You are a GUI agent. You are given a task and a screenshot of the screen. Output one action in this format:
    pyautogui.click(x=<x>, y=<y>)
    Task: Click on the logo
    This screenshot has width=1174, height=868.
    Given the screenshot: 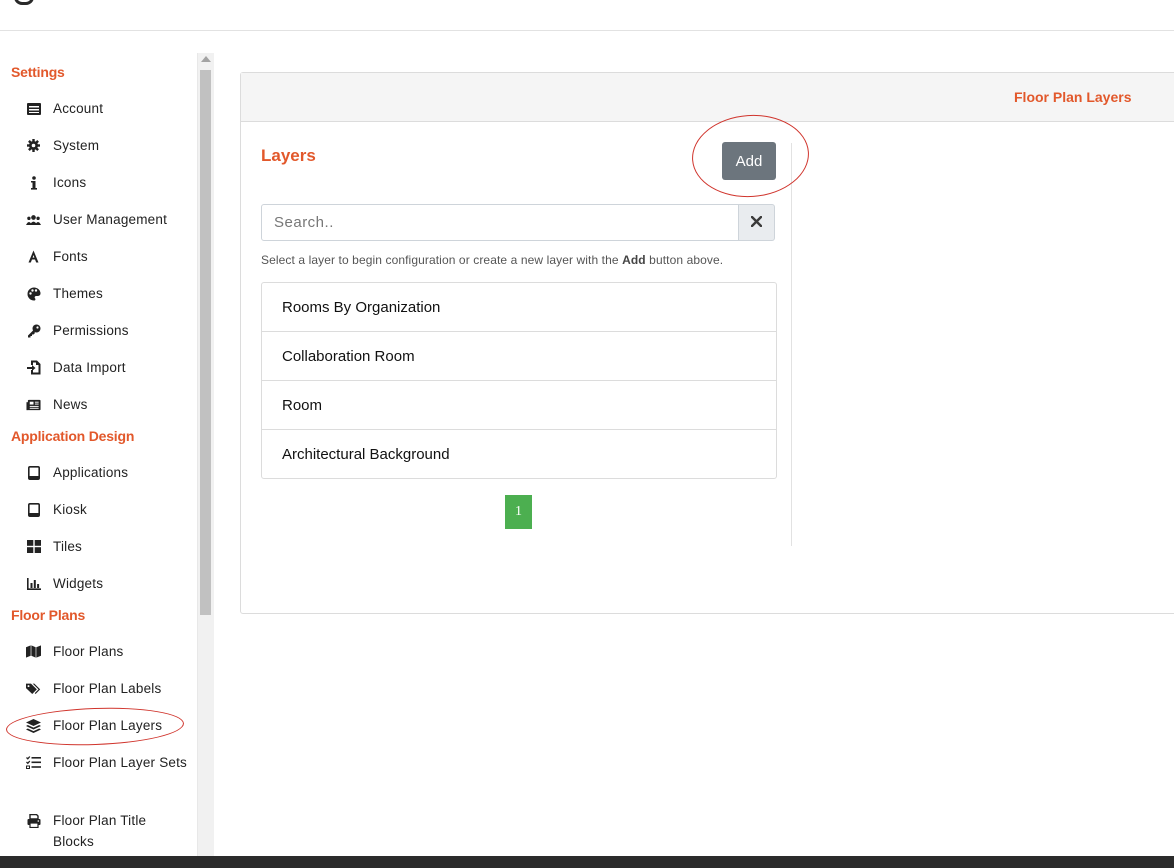 What is the action you would take?
    pyautogui.click(x=24, y=2)
    